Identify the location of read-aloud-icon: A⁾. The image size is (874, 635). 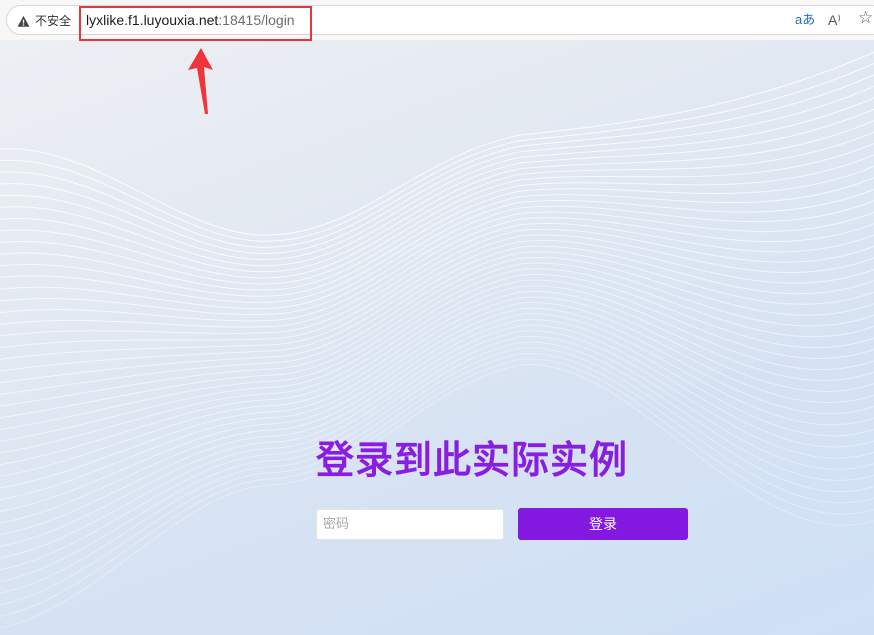
(834, 20).